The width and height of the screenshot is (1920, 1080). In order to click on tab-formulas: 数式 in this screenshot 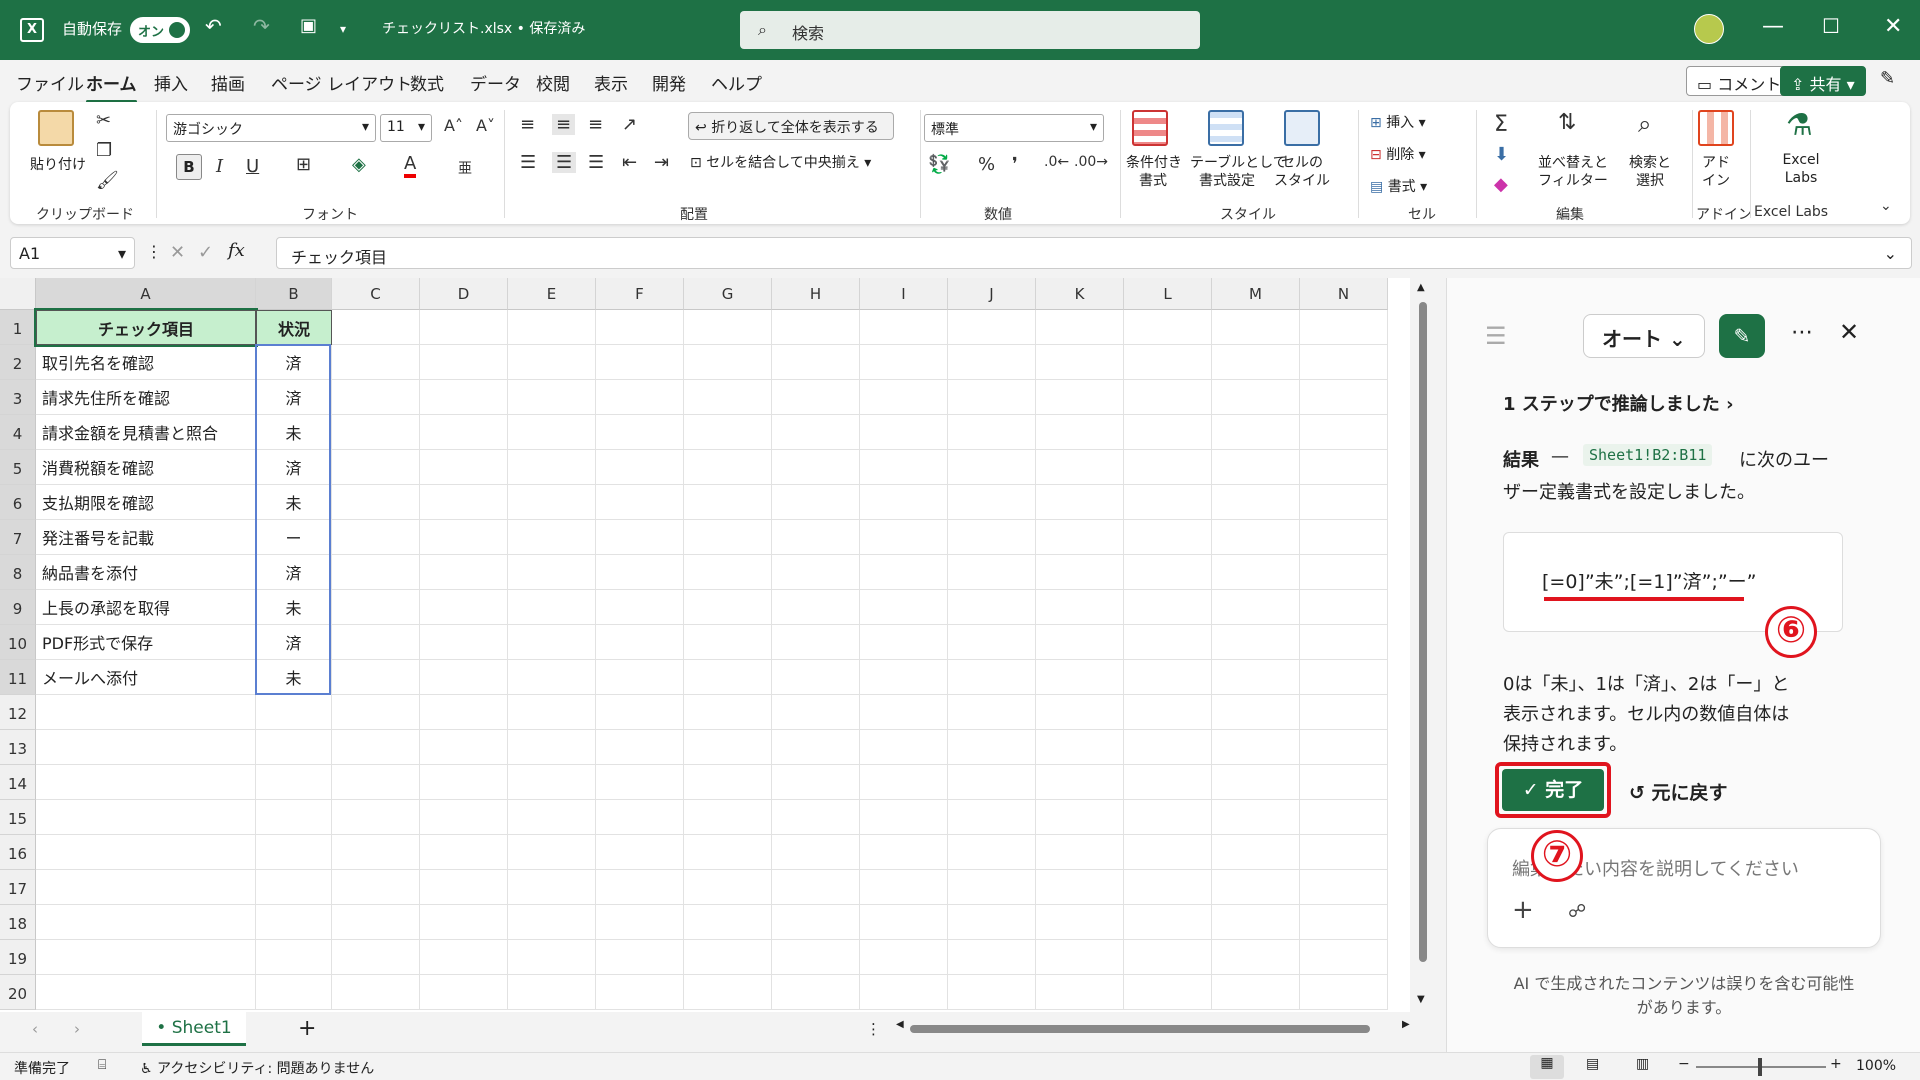, I will do `click(427, 82)`.